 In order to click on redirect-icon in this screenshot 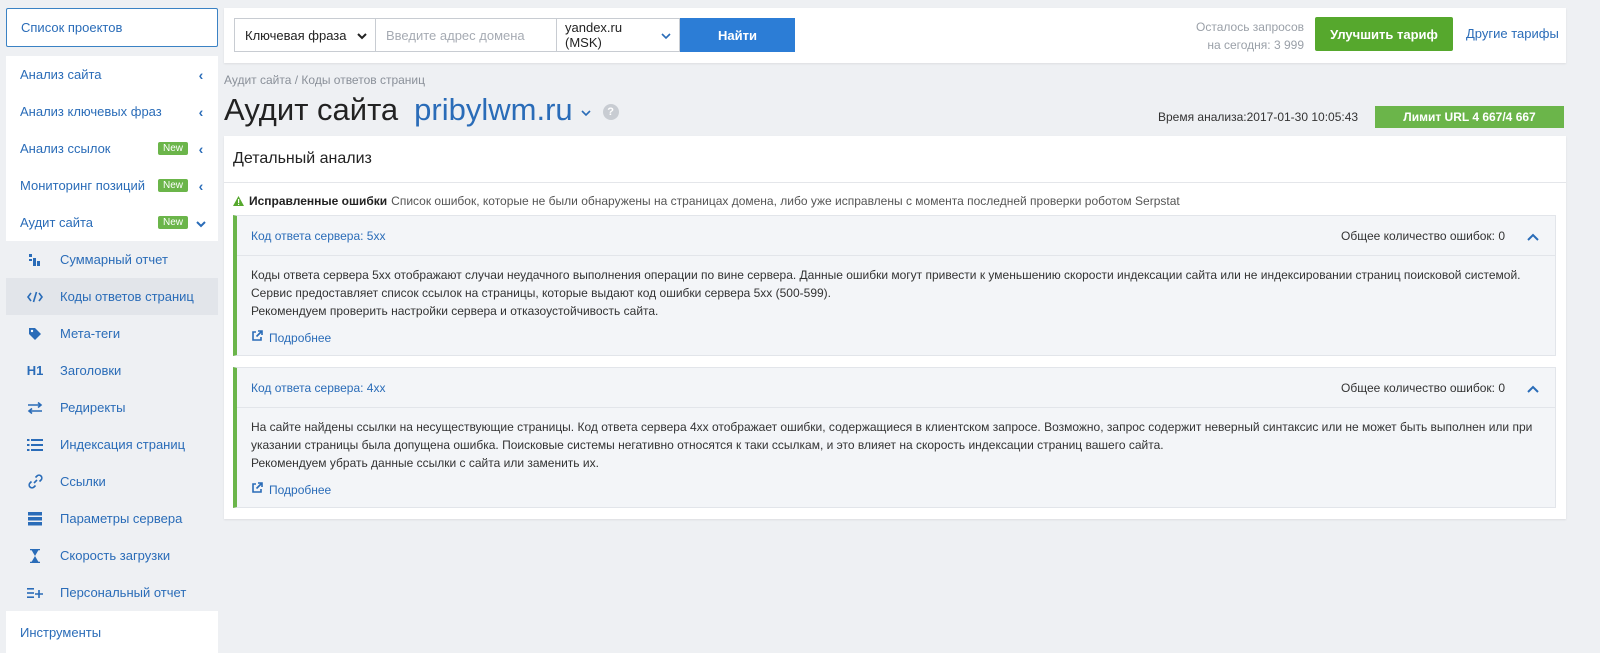, I will do `click(35, 407)`.